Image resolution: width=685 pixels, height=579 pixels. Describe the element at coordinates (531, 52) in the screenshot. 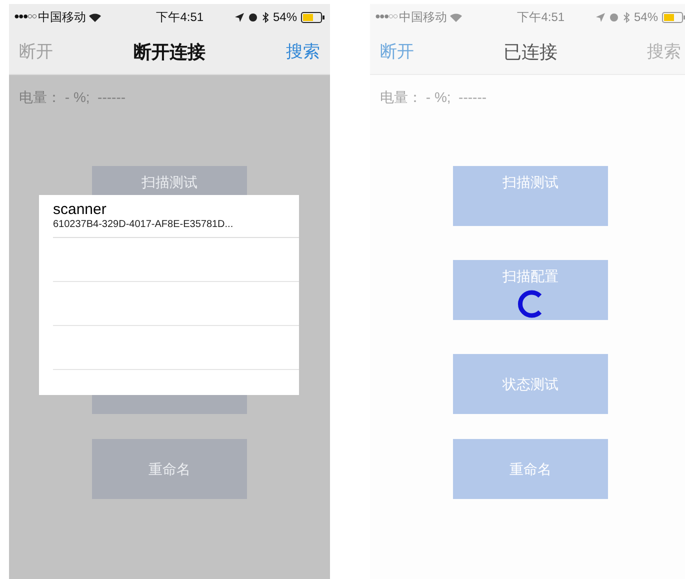

I see `screen-title: 已连接` at that location.